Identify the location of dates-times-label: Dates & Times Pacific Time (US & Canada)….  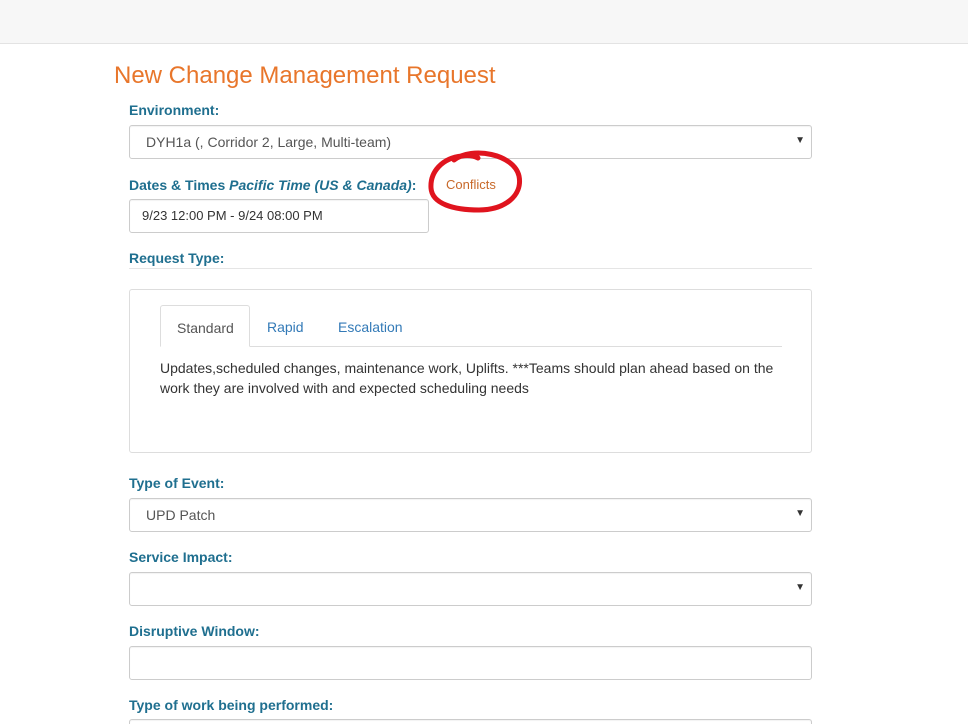
(272, 185).